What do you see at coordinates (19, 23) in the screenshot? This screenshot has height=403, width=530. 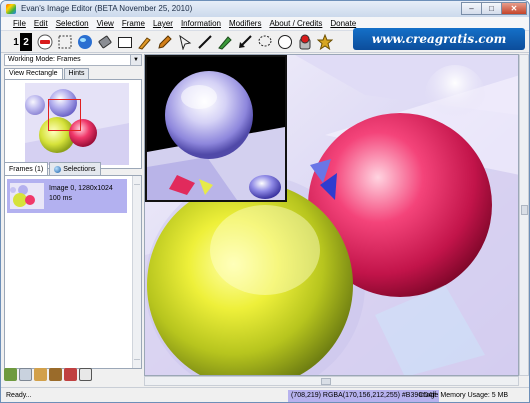 I see `menu-file: File` at bounding box center [19, 23].